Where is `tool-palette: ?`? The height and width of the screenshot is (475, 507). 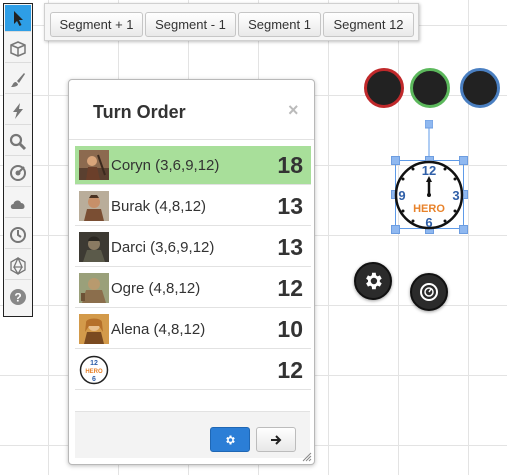 tool-palette: ? is located at coordinates (18, 160).